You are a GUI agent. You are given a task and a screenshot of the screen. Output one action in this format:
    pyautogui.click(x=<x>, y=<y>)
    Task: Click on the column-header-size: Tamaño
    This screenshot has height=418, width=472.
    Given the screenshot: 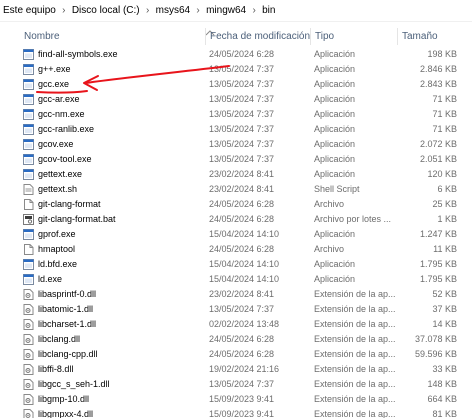 What is the action you would take?
    pyautogui.click(x=434, y=36)
    